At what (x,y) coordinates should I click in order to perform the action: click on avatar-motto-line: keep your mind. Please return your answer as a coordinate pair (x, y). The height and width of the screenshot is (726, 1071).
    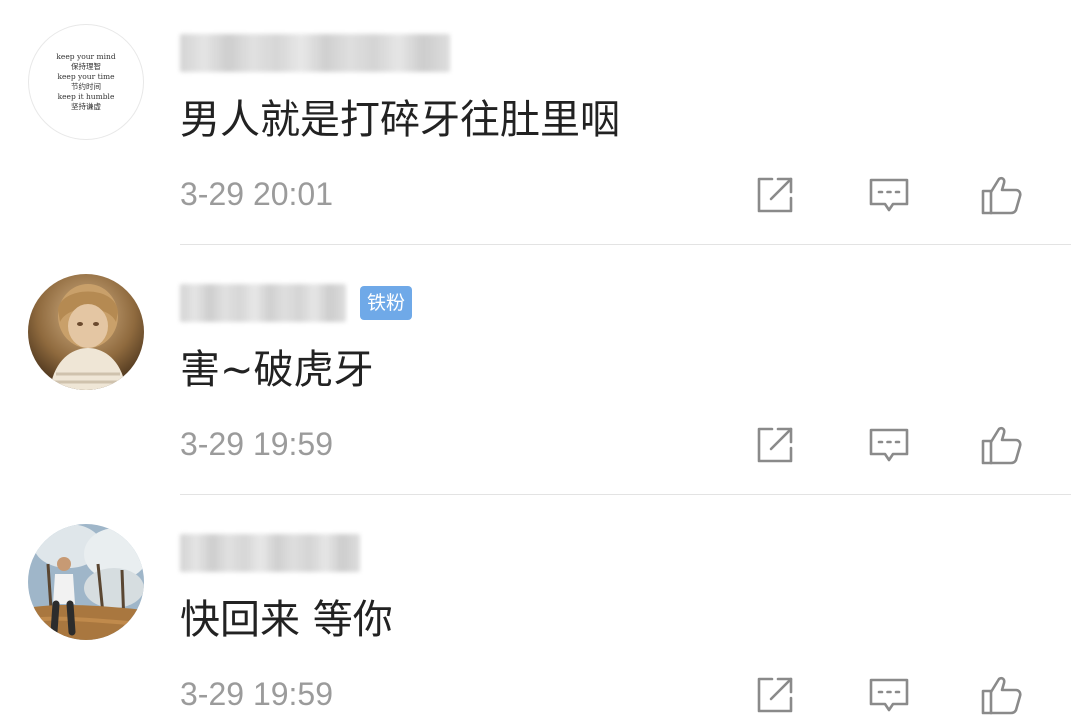
    Looking at the image, I should click on (86, 56).